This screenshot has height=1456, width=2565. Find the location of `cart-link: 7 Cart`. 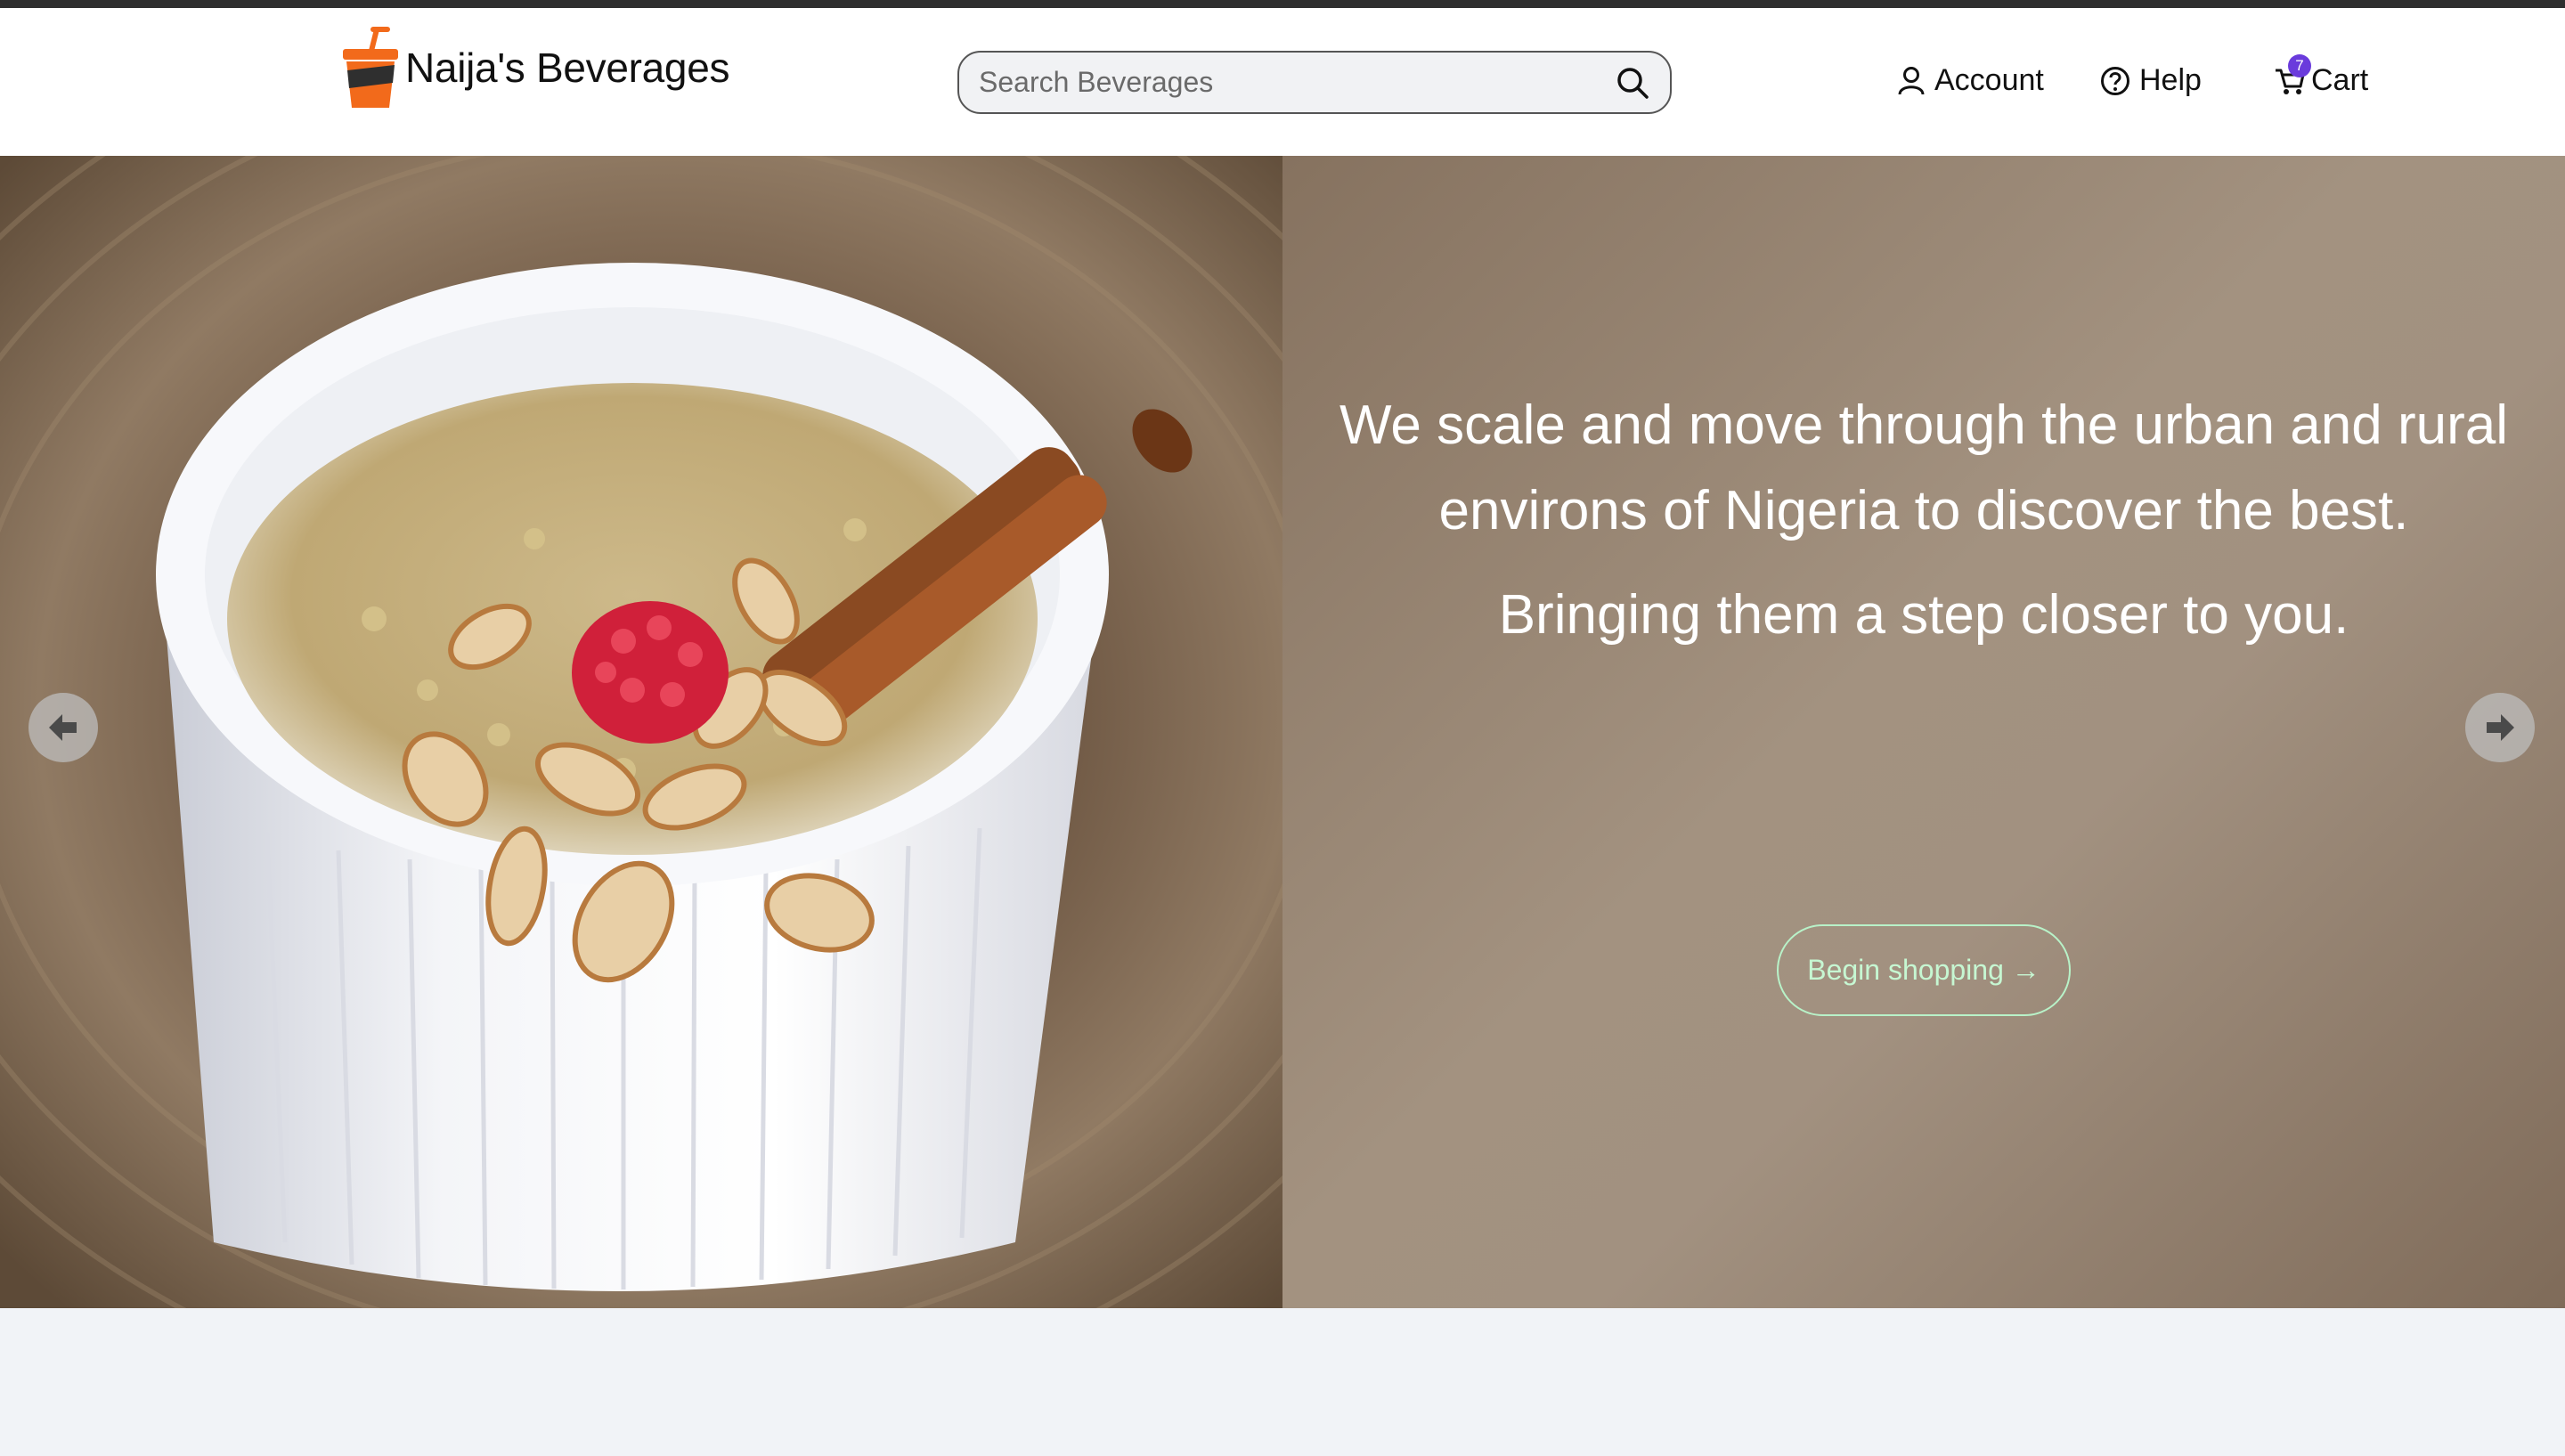

cart-link: 7 Cart is located at coordinates (2321, 75).